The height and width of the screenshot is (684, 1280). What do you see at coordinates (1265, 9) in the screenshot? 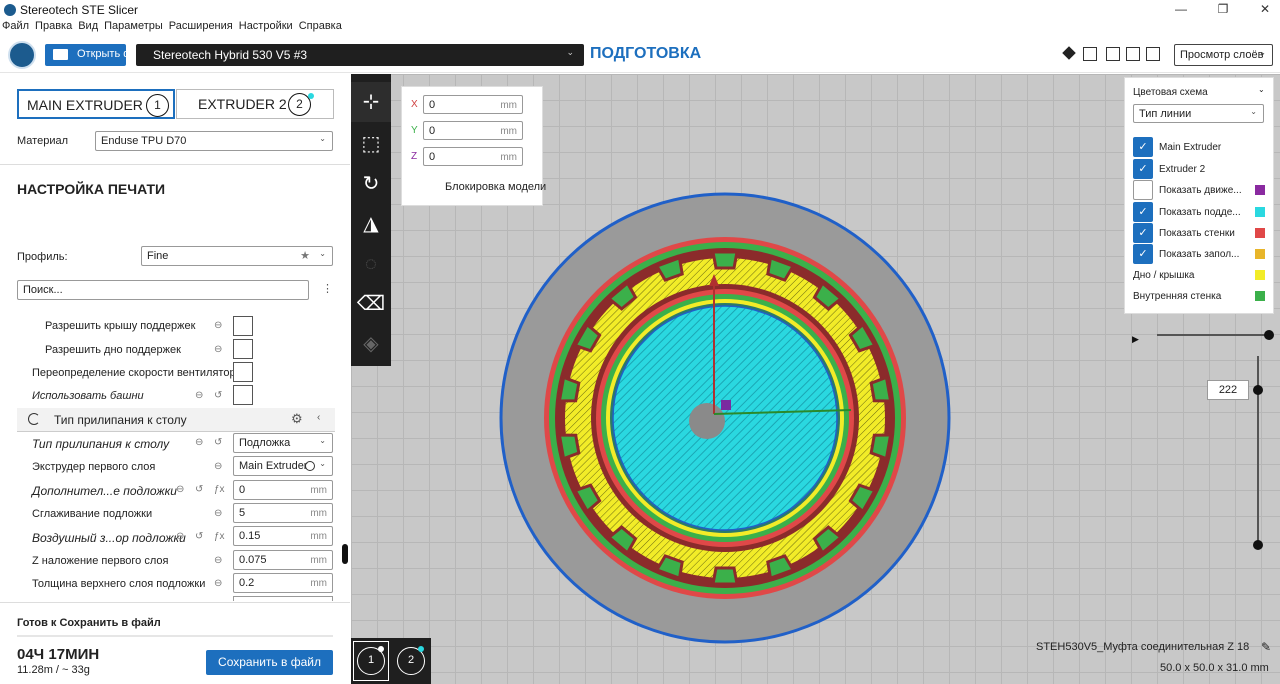
I see `close-button: ✕` at bounding box center [1265, 9].